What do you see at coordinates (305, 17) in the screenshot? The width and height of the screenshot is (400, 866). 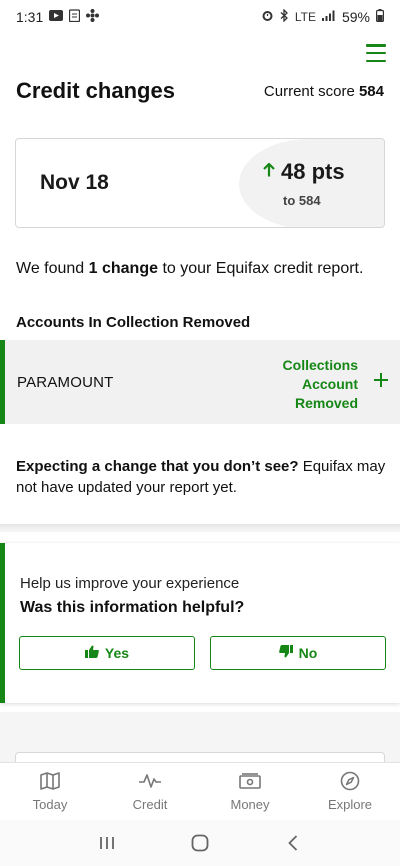 I see `network-label: LTE` at bounding box center [305, 17].